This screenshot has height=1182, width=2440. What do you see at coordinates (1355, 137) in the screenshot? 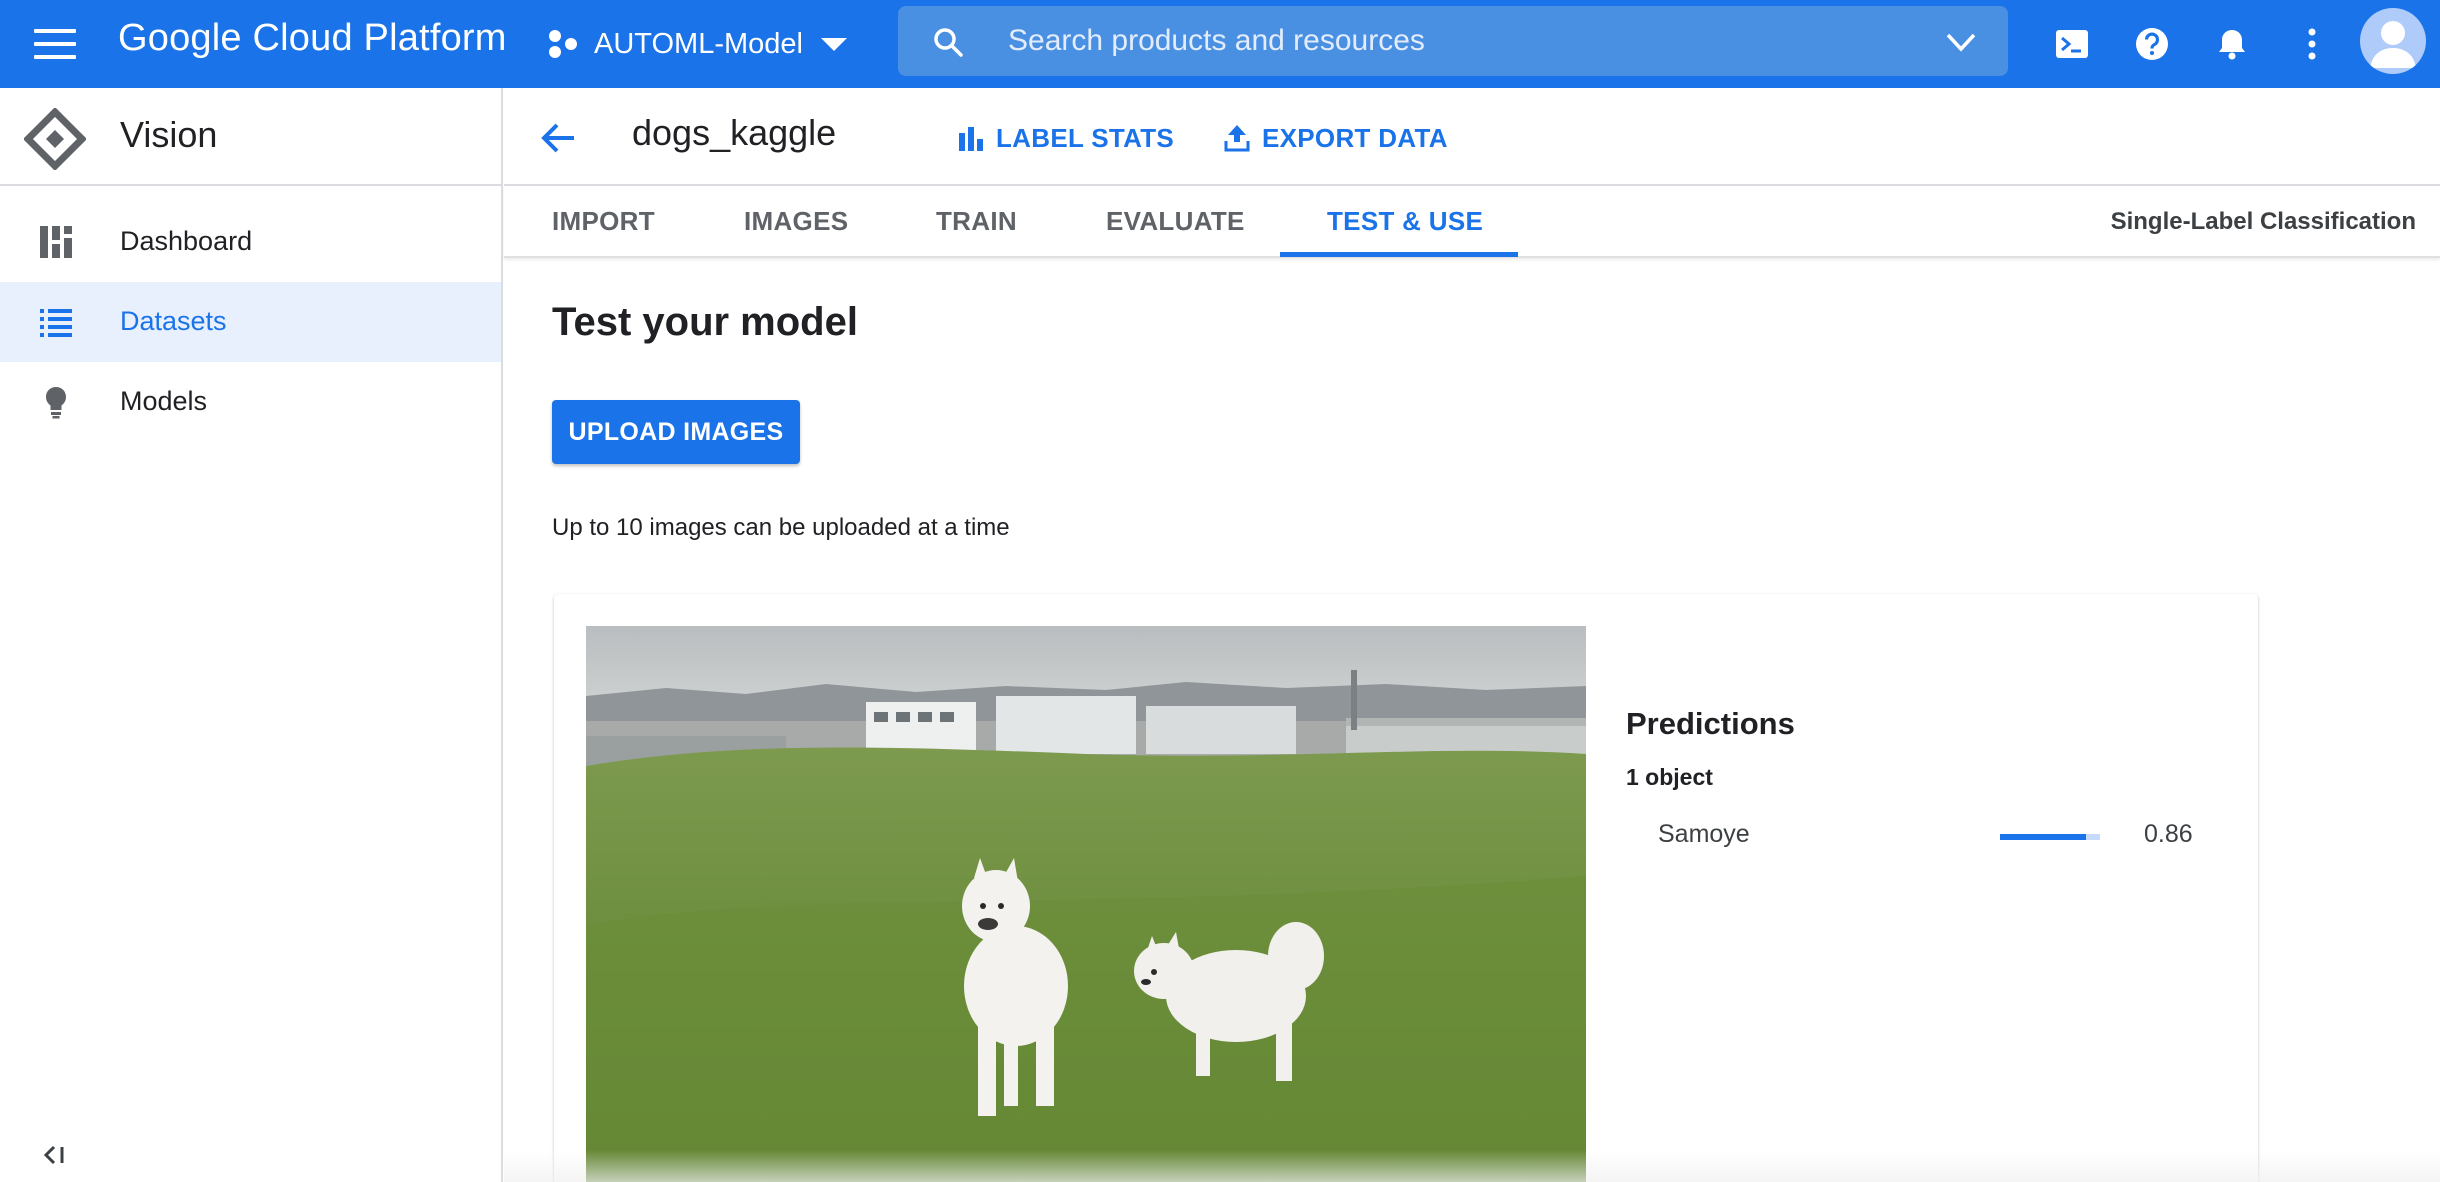
I see `export-data-label: EXPORT DATA` at bounding box center [1355, 137].